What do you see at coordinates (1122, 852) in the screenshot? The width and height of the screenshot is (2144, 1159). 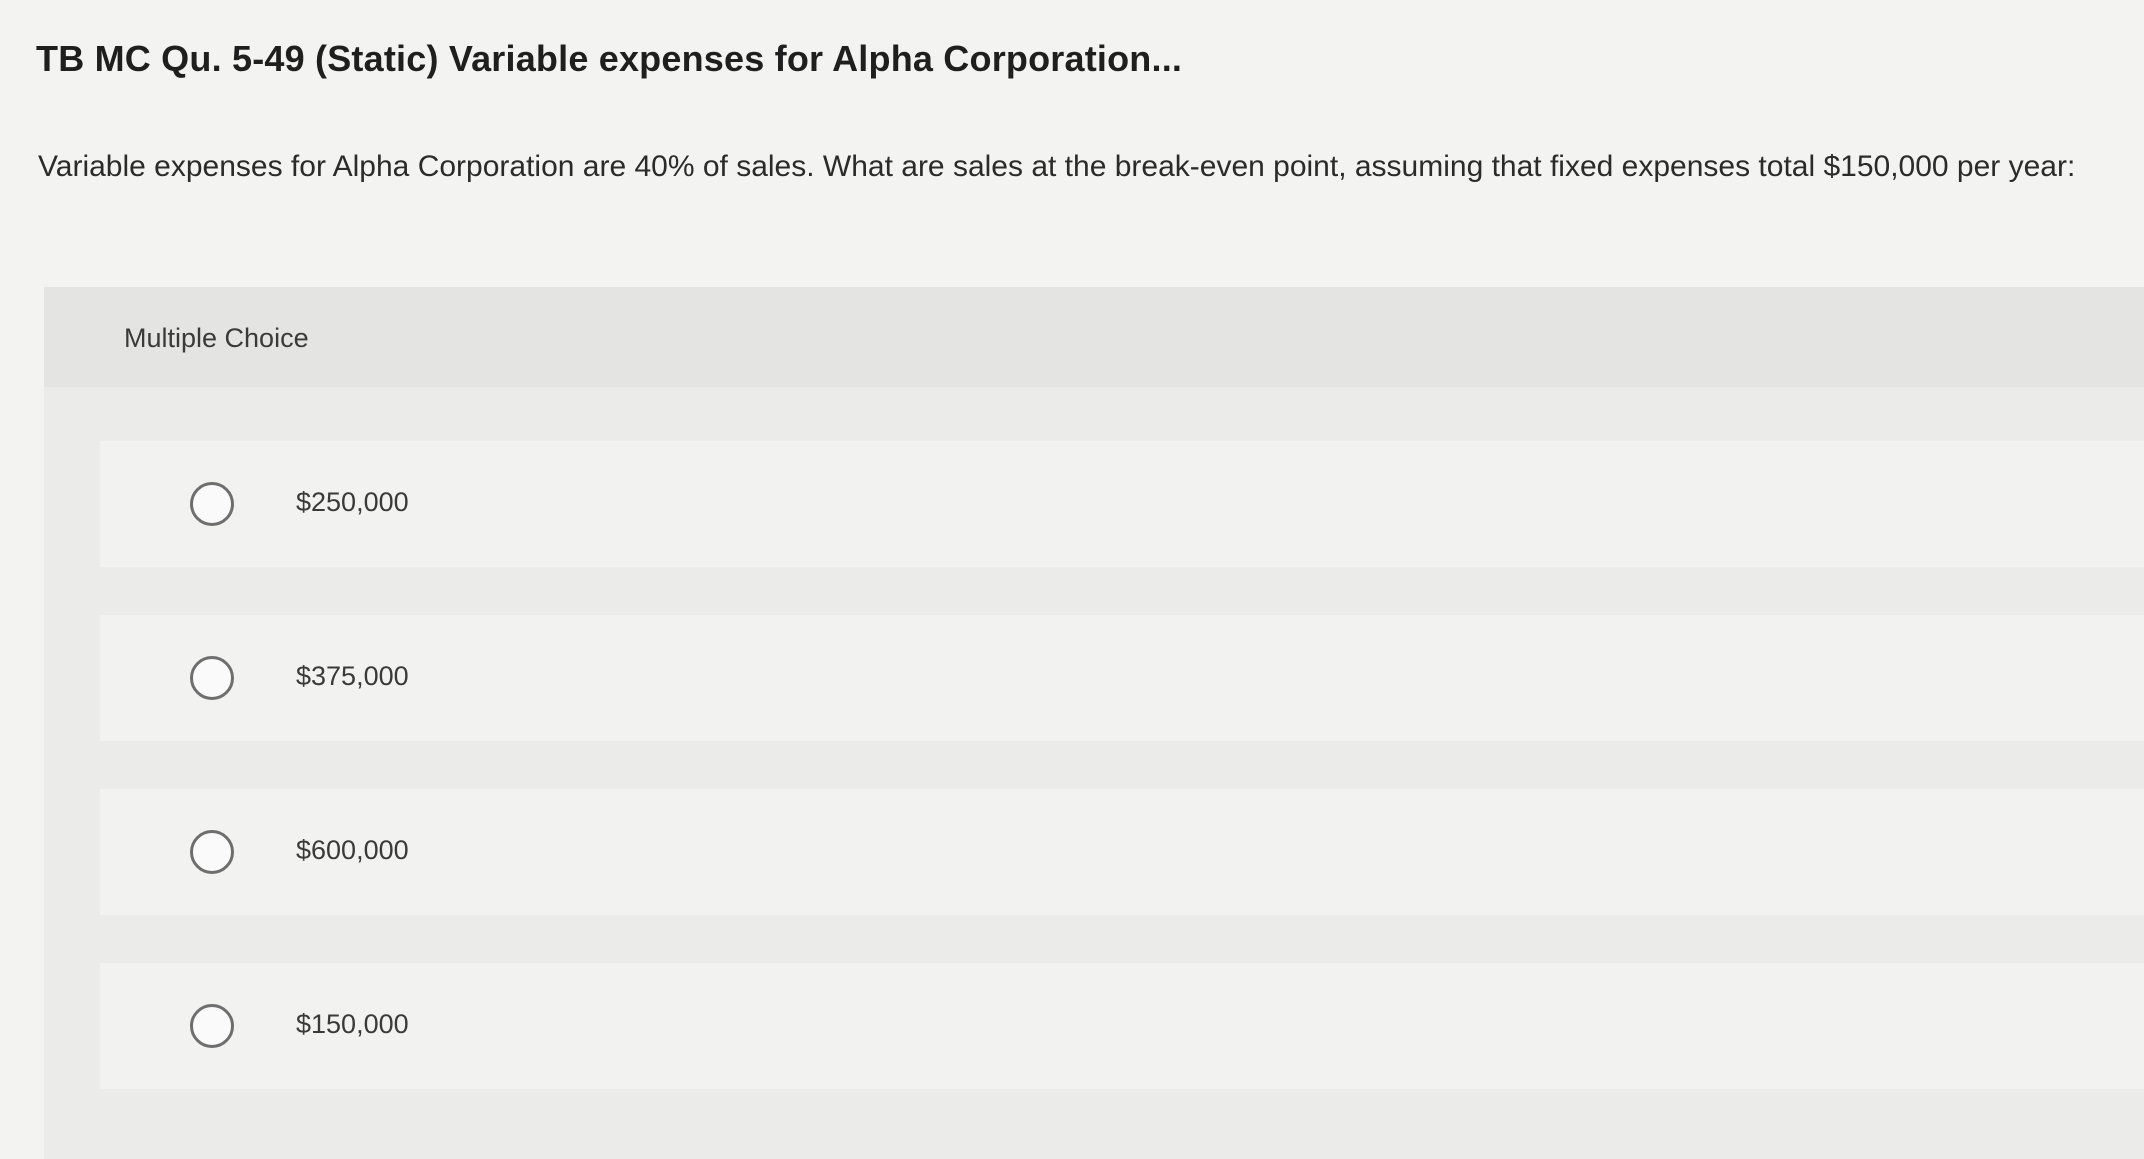 I see `answer-option-3: $600,000` at bounding box center [1122, 852].